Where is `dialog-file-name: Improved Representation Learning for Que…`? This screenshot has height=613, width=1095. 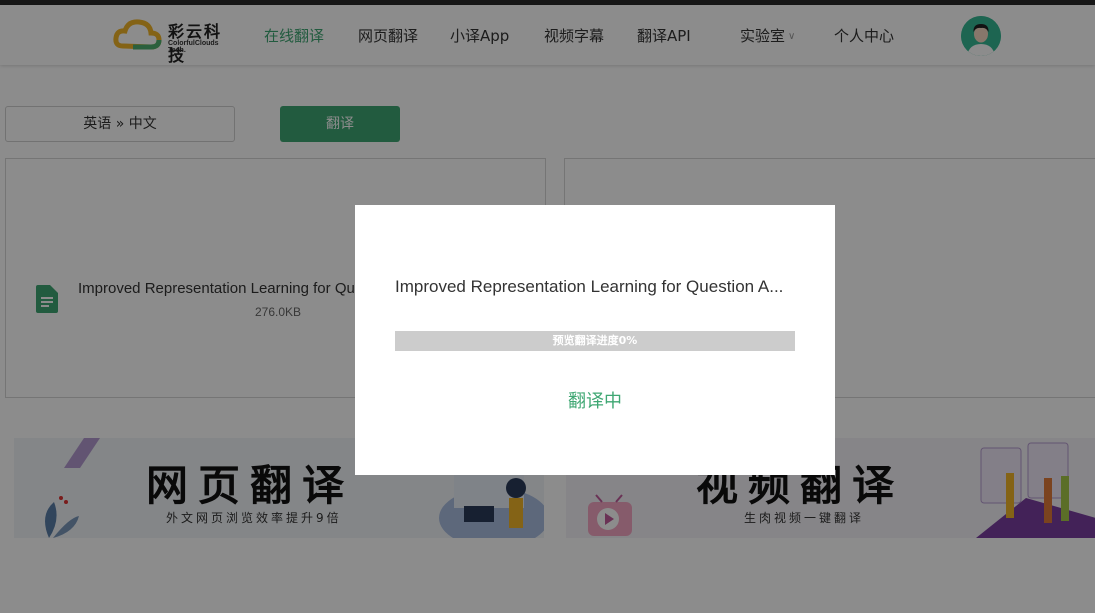 dialog-file-name: Improved Representation Learning for Que… is located at coordinates (589, 286).